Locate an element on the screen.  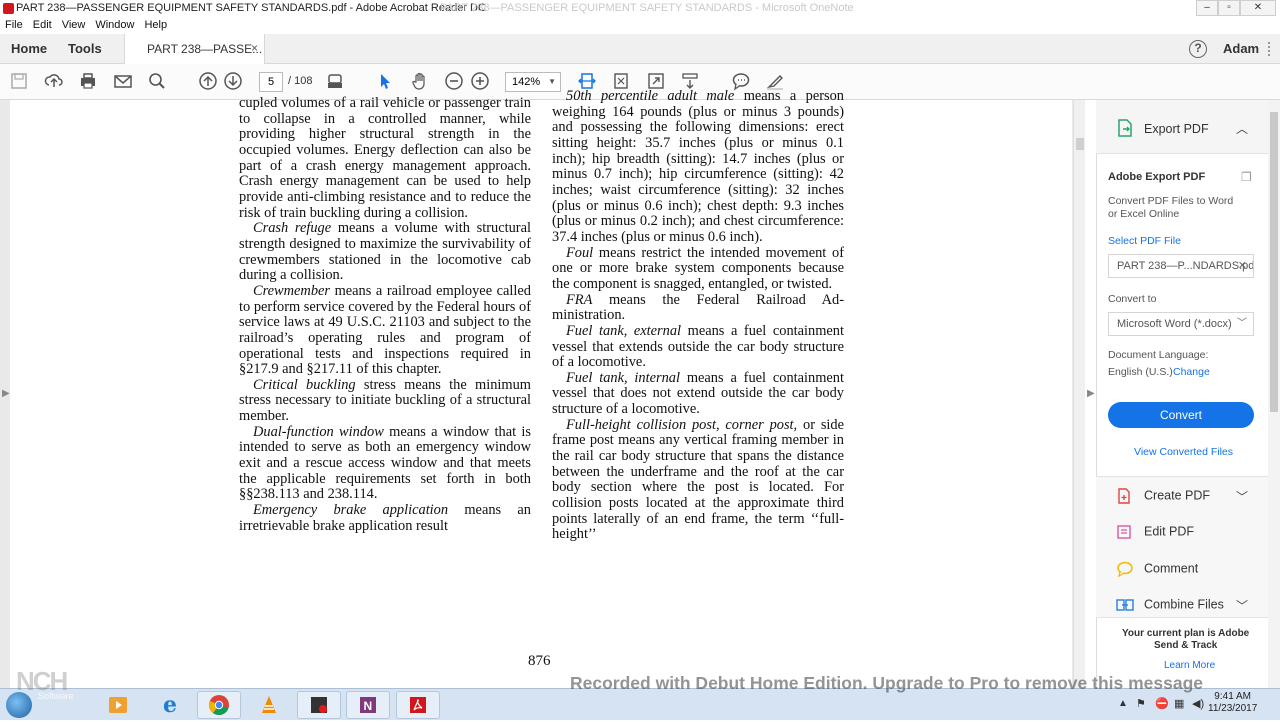
right-pane-toggle-icon: ▶ is located at coordinates (1091, 393).